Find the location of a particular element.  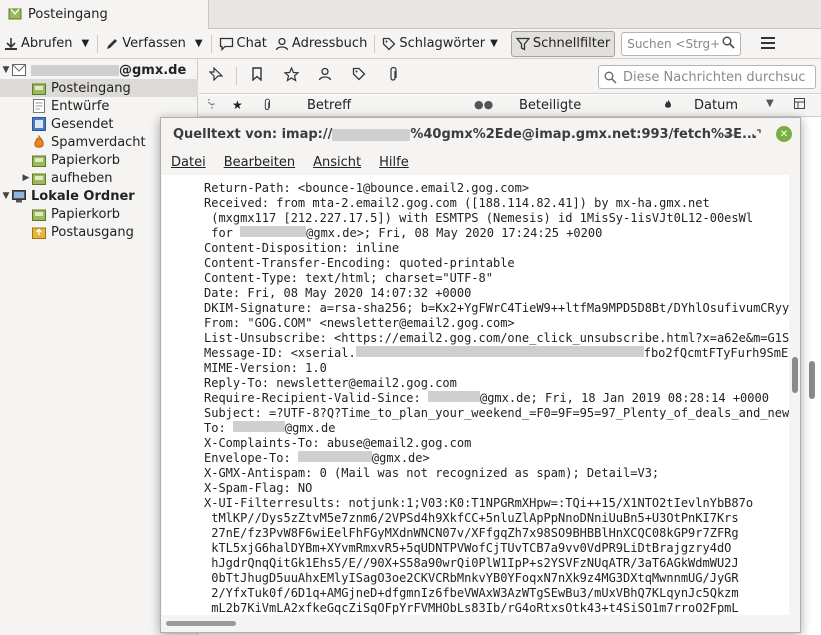

source-fragment: @gmx.de> is located at coordinates (400, 458).